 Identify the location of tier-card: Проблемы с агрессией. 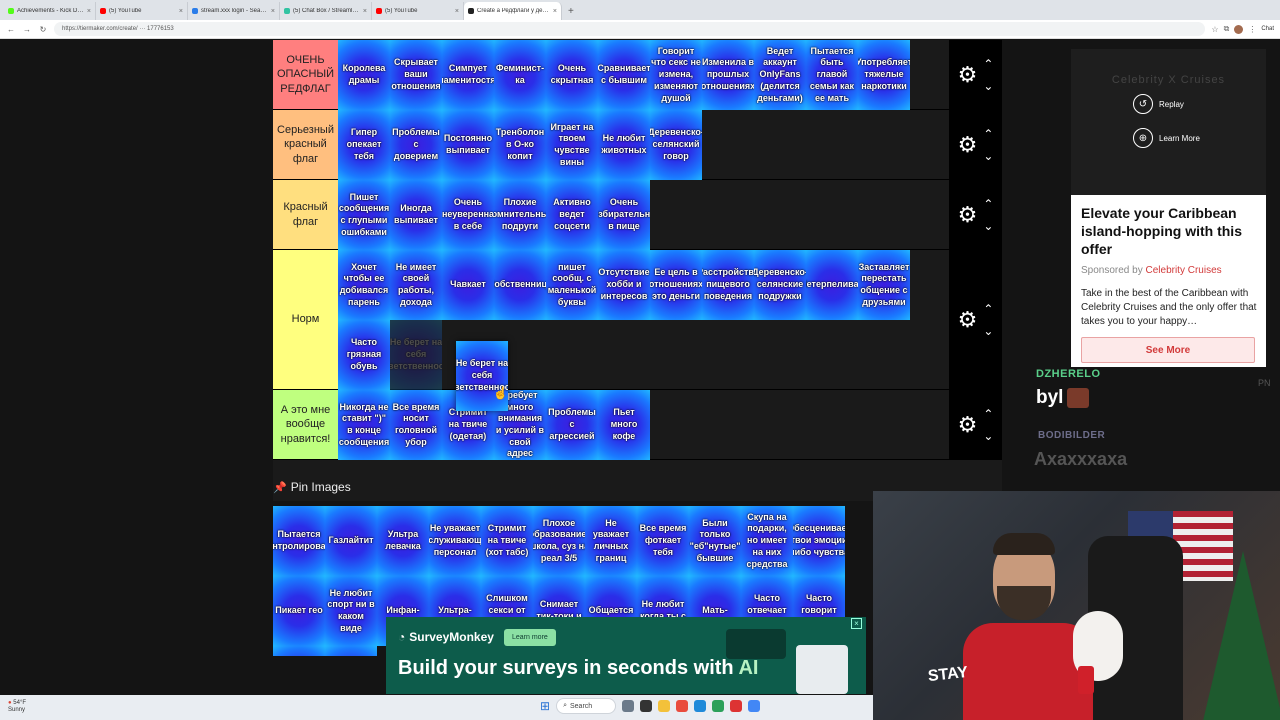
(572, 425).